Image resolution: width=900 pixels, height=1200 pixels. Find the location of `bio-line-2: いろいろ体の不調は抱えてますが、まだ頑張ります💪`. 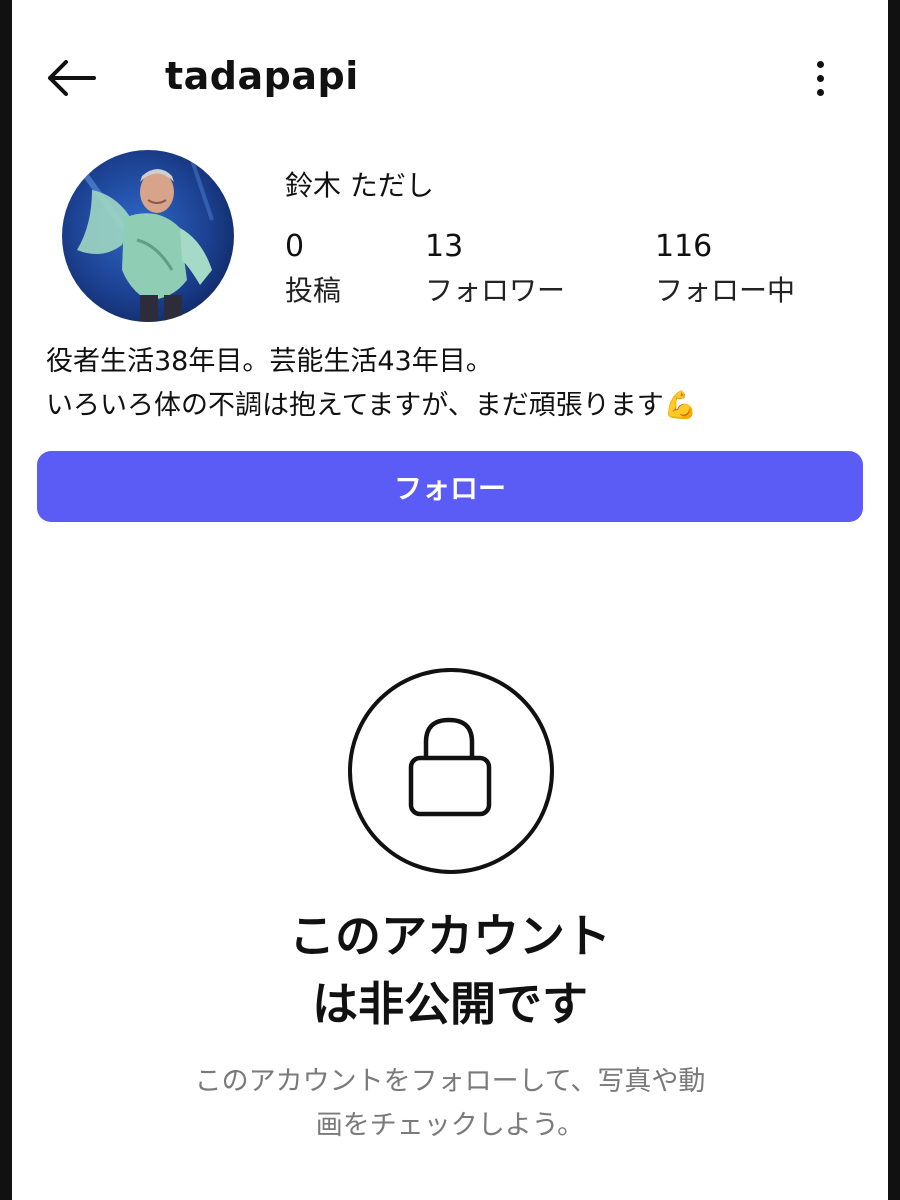

bio-line-2: いろいろ体の不調は抱えてますが、まだ頑張ります💪 is located at coordinates (446, 406).